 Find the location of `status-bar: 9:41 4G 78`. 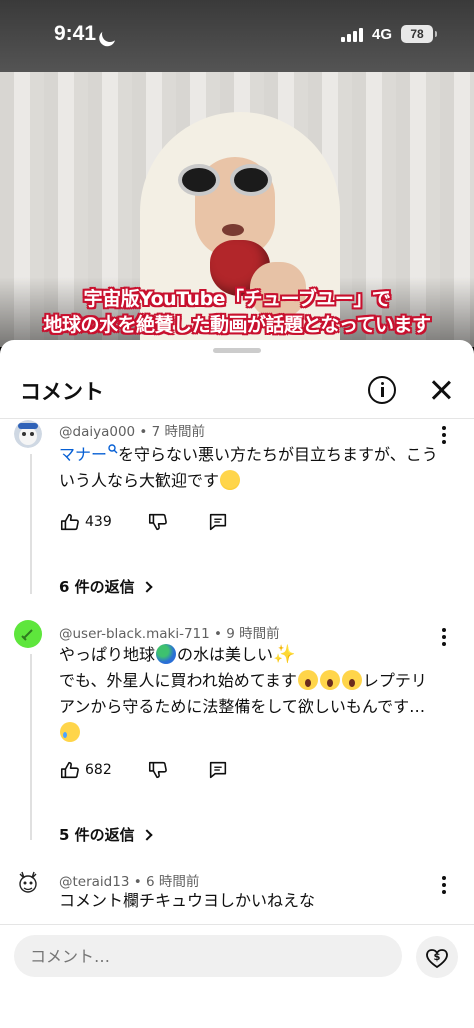

status-bar: 9:41 4G 78 is located at coordinates (237, 36).